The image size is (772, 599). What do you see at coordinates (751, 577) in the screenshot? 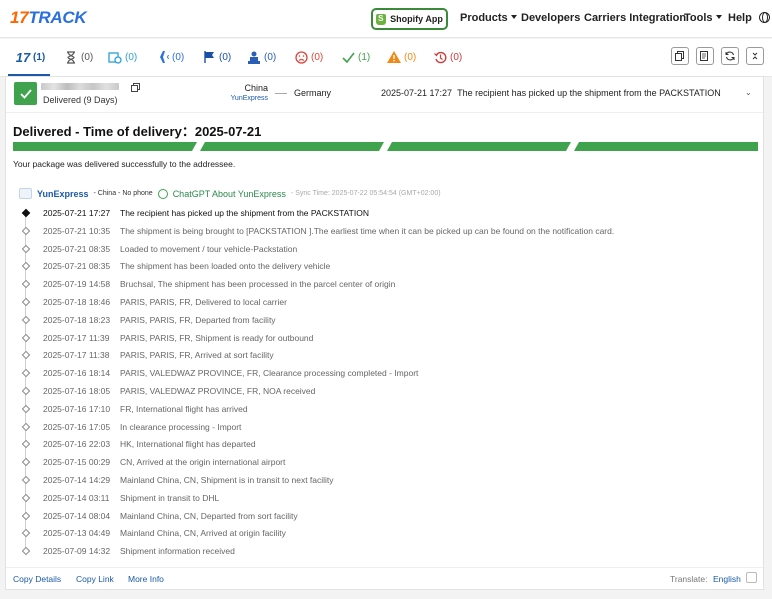
I see `translate-checkbox` at bounding box center [751, 577].